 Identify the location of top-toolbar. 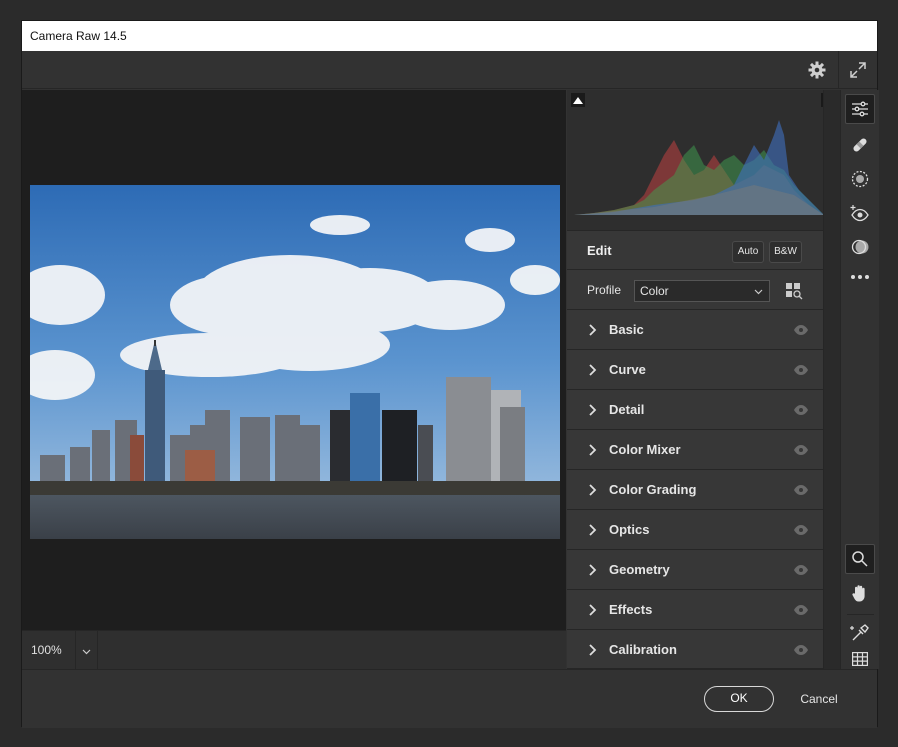
(449, 70).